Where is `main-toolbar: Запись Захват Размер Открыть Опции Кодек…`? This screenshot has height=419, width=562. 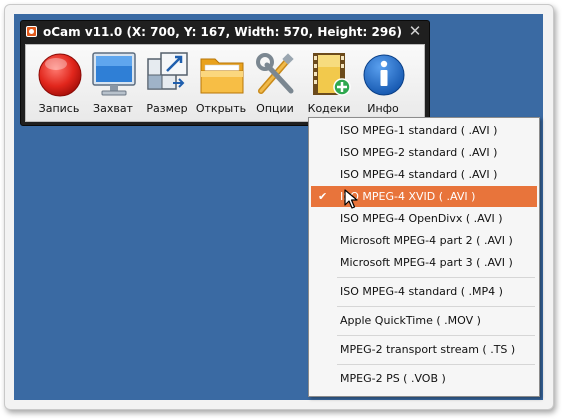
main-toolbar: Запись Захват Размер Открыть Опции Кодек… is located at coordinates (225, 83).